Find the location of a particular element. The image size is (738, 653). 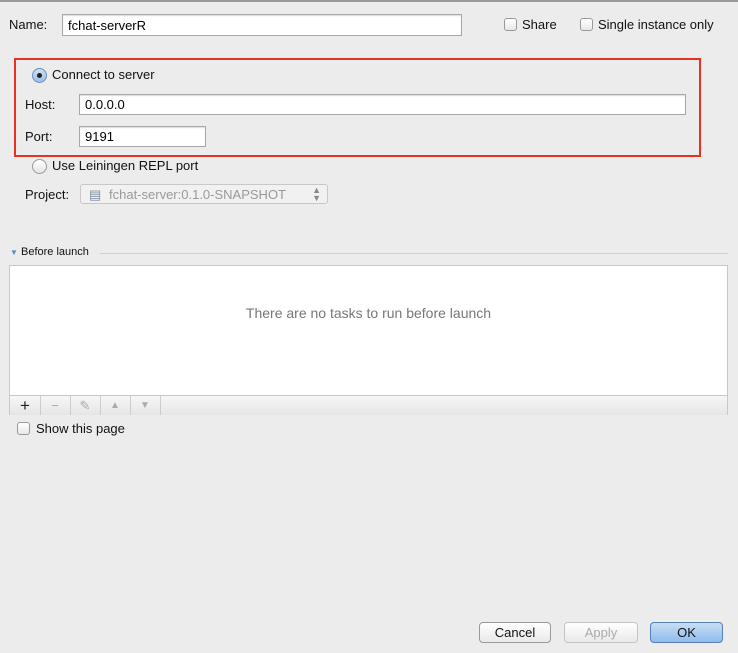

apply-button: Apply is located at coordinates (601, 632).